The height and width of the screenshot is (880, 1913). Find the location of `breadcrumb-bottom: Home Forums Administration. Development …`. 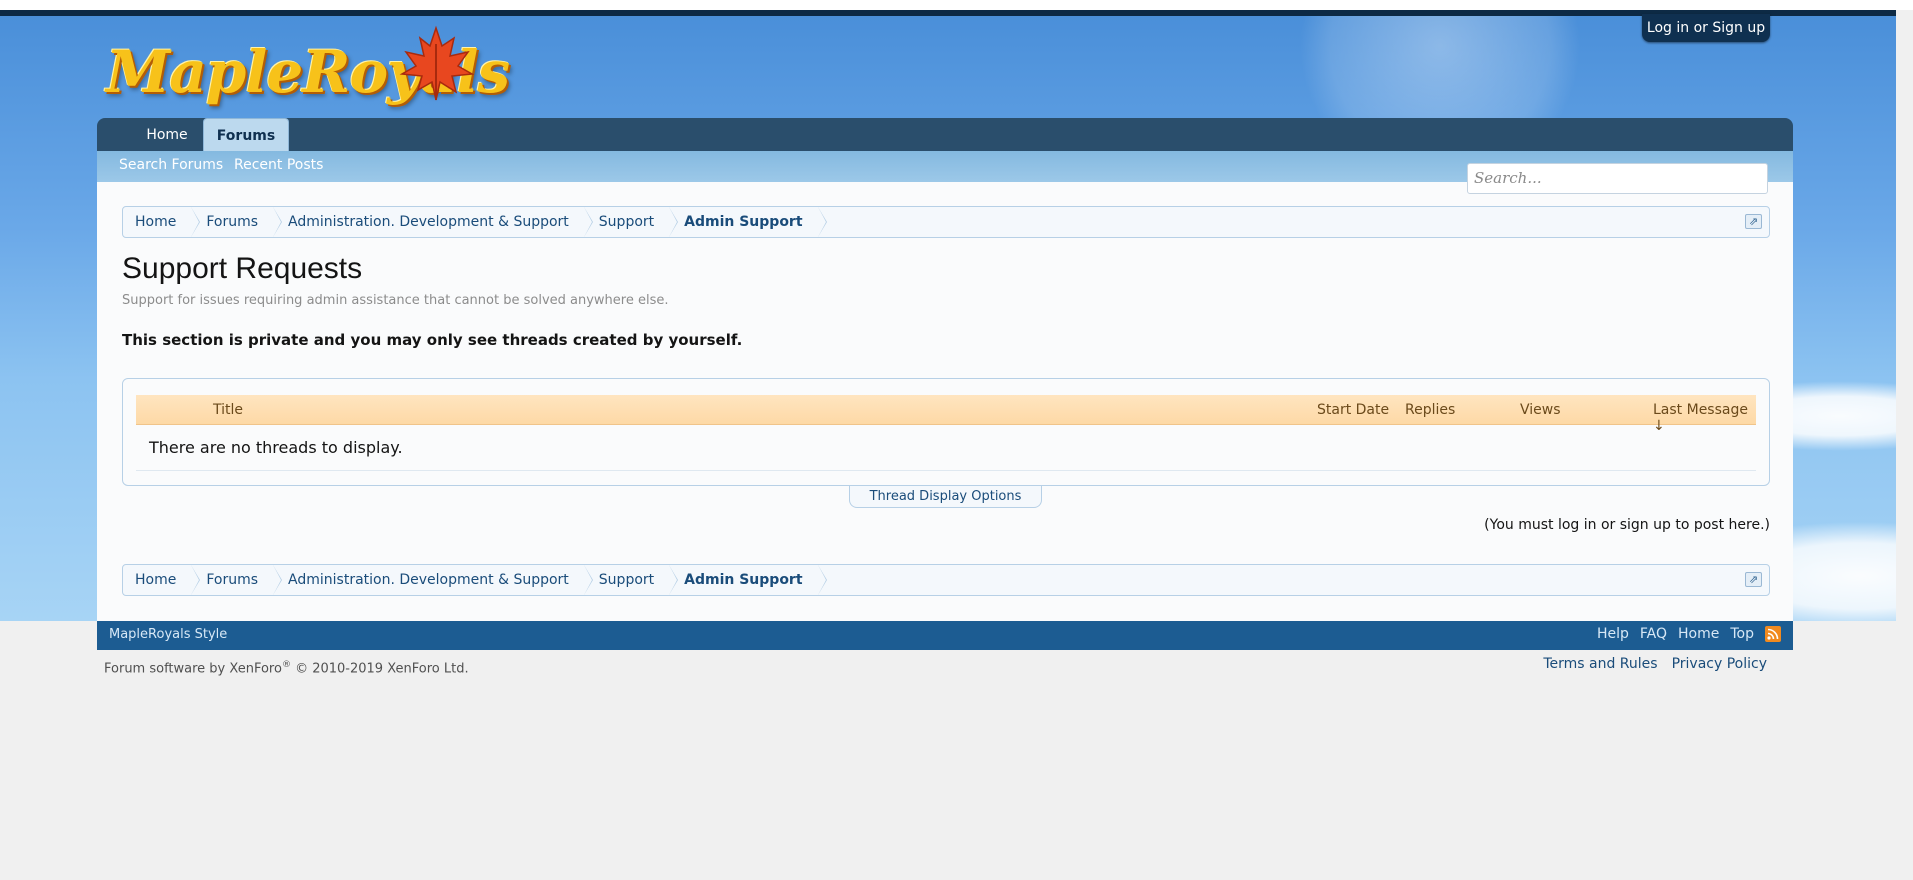

breadcrumb-bottom: Home Forums Administration. Development … is located at coordinates (946, 580).